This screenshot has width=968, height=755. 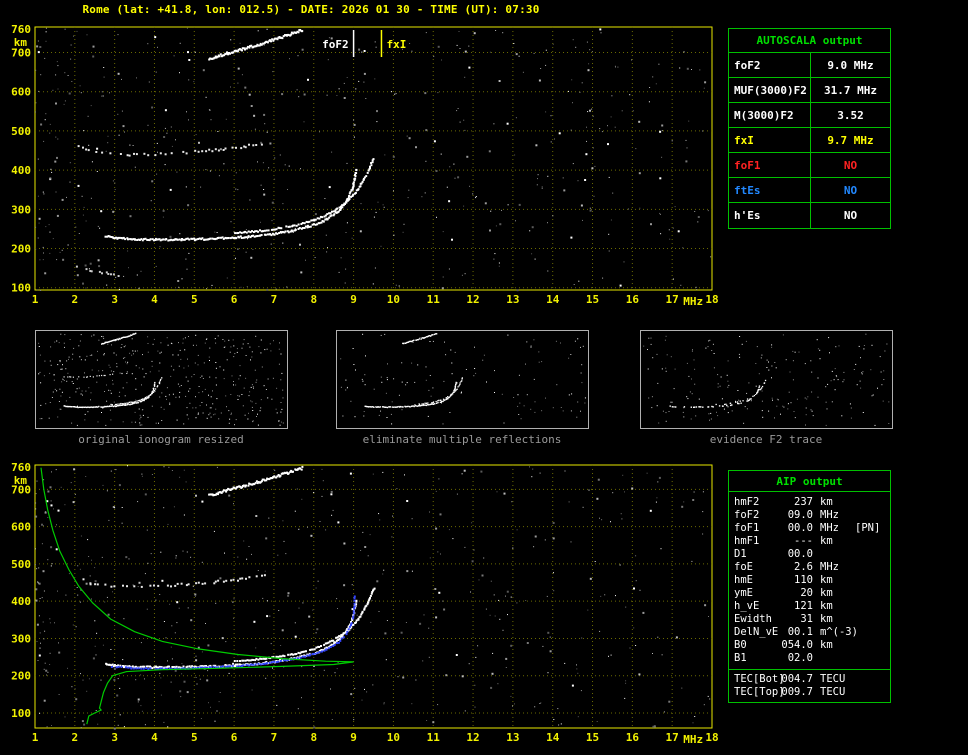 What do you see at coordinates (434, 299) in the screenshot?
I see `svg-text: 11` at bounding box center [434, 299].